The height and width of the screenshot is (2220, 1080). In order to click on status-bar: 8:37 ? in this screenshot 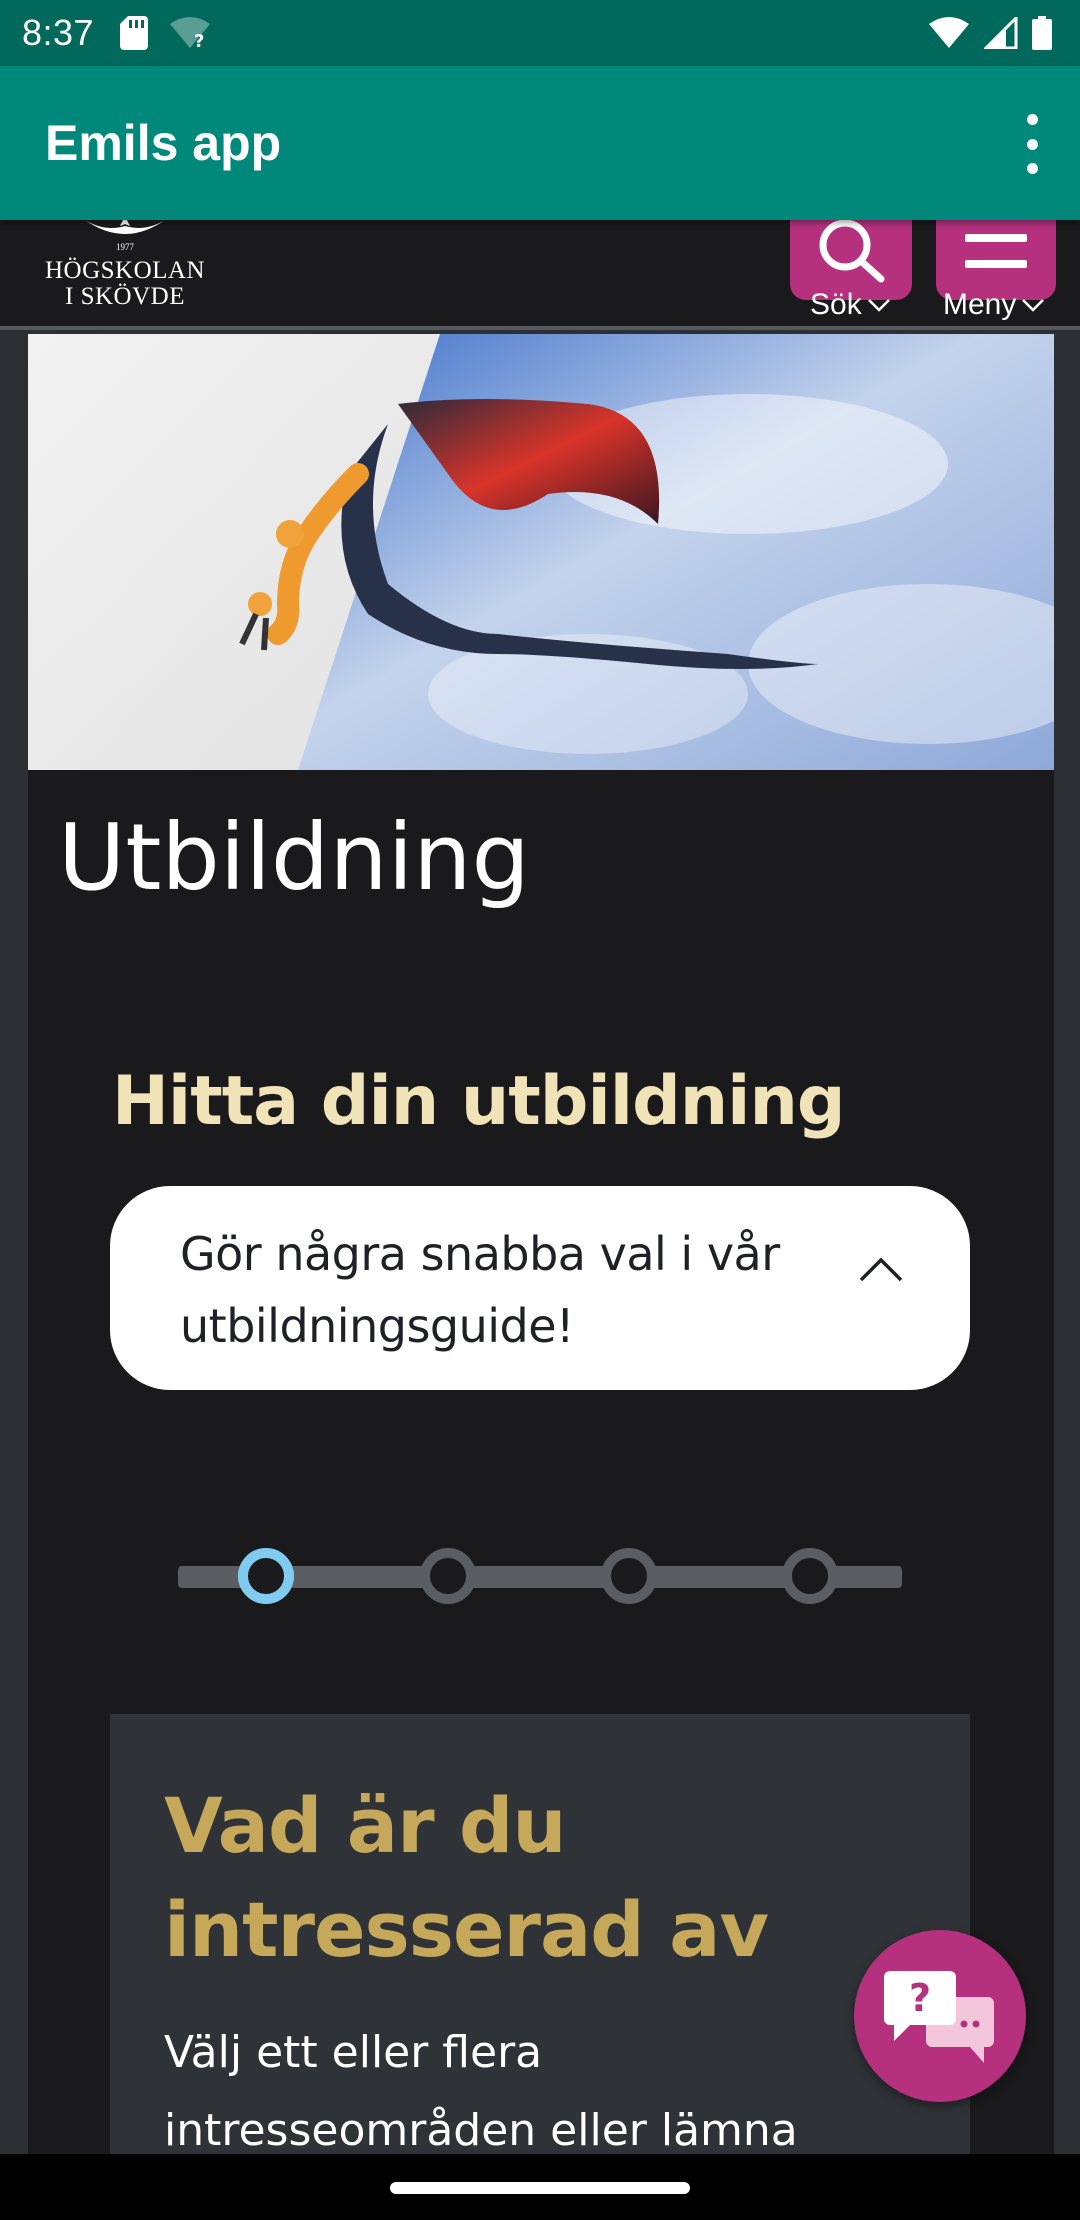, I will do `click(540, 33)`.